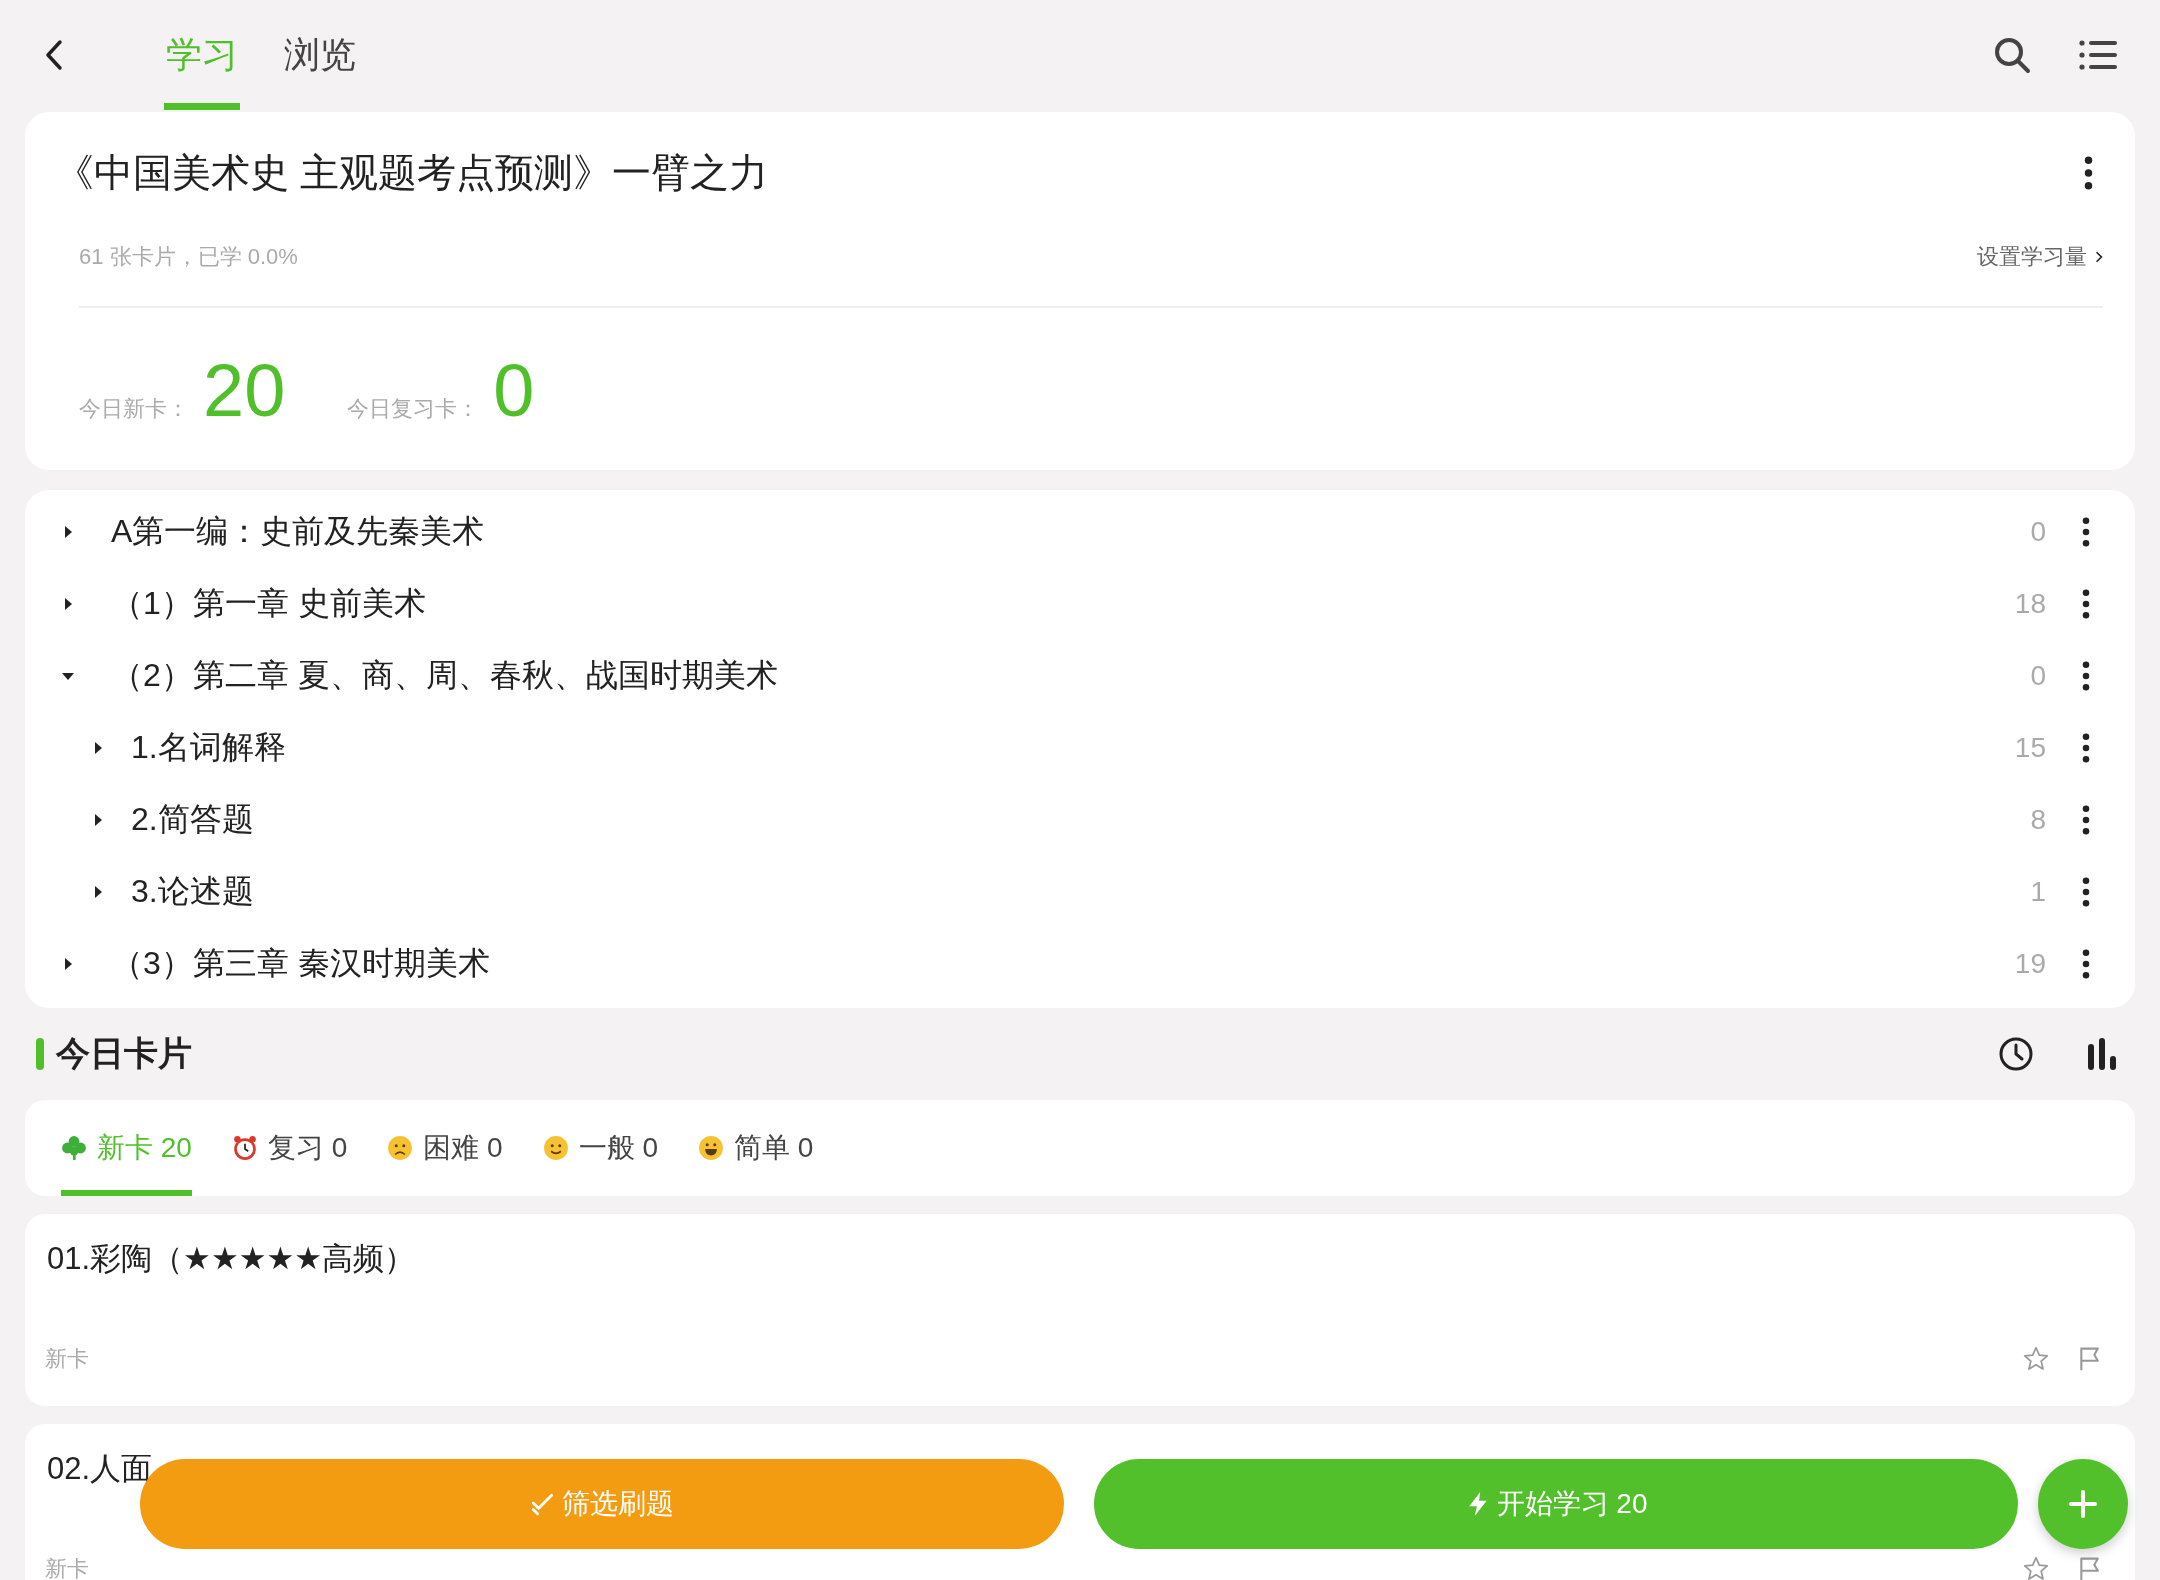 The image size is (2160, 1580). I want to click on tree-item: （3）第三章 秦汉时期美术 19, so click(1080, 964).